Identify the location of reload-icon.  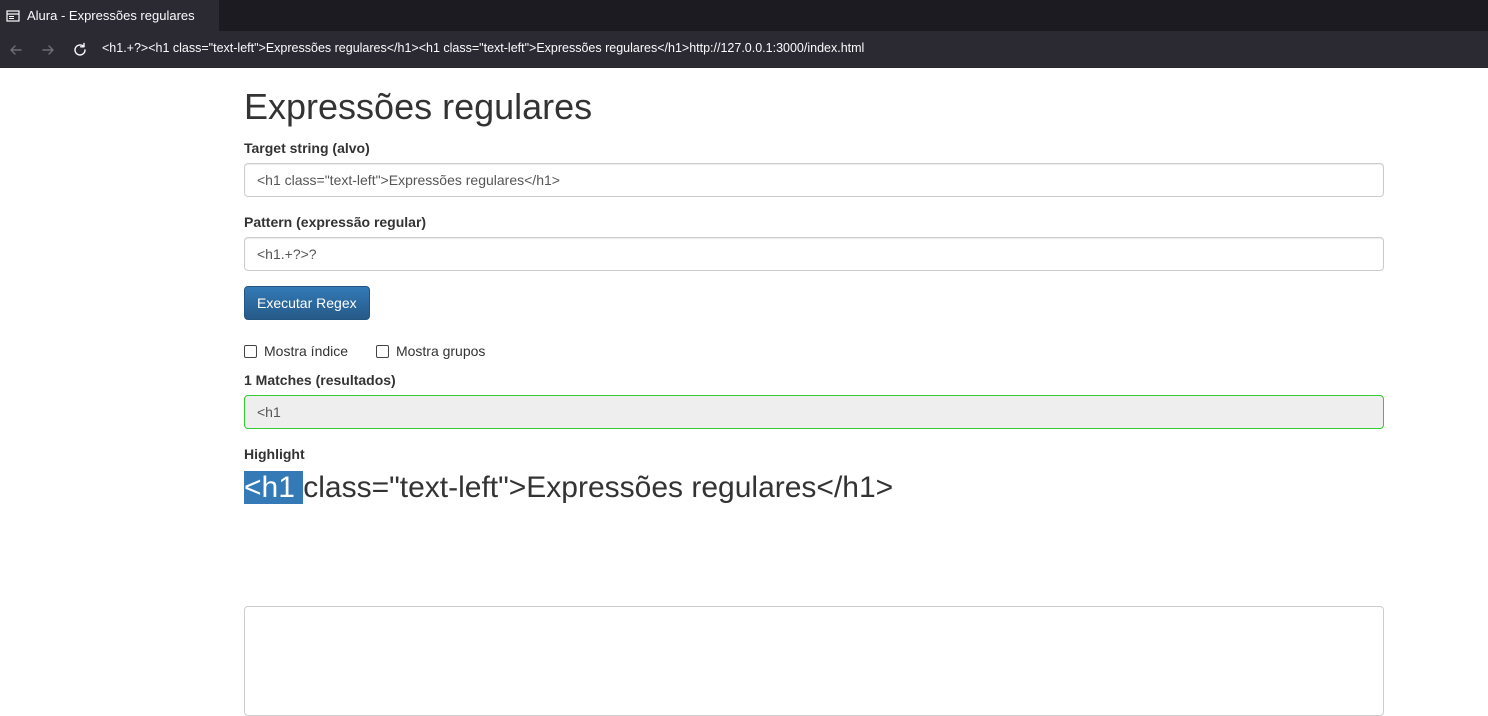
(80, 49).